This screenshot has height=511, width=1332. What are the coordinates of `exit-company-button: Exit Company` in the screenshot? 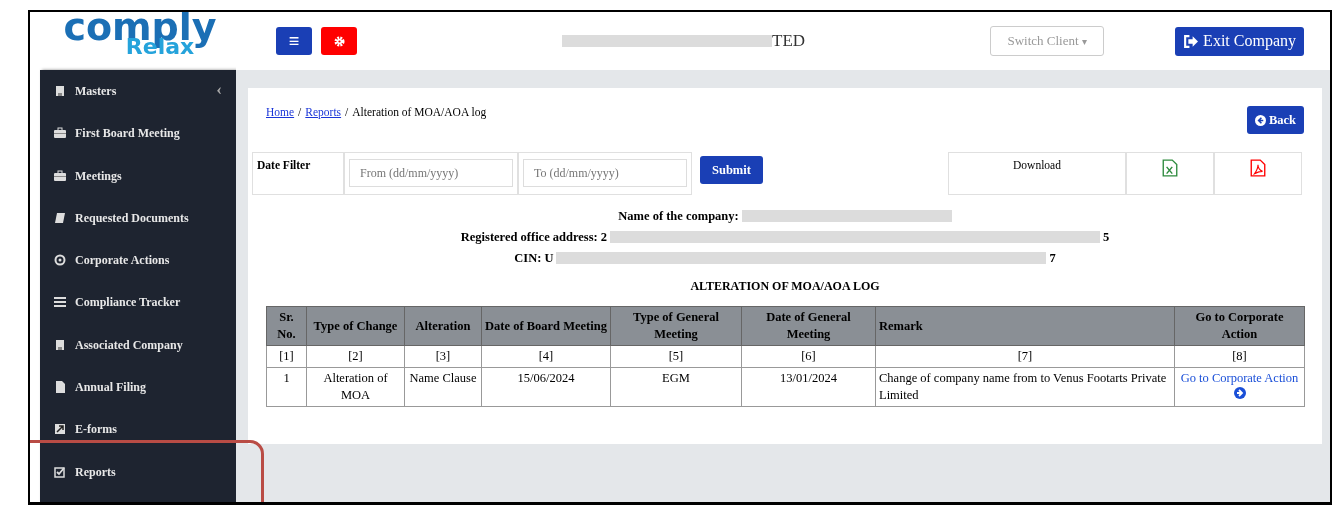 It's located at (1239, 41).